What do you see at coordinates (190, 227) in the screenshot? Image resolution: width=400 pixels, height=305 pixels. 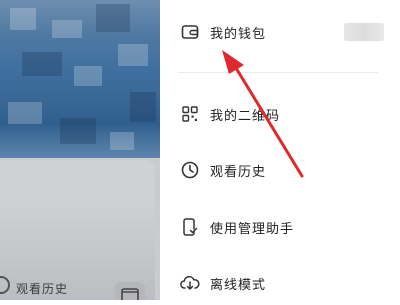 I see `phone-check-icon` at bounding box center [190, 227].